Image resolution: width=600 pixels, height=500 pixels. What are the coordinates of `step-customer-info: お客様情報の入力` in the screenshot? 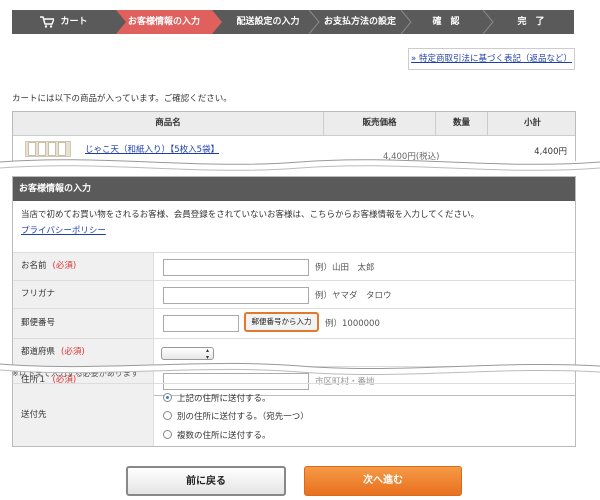 It's located at (164, 22).